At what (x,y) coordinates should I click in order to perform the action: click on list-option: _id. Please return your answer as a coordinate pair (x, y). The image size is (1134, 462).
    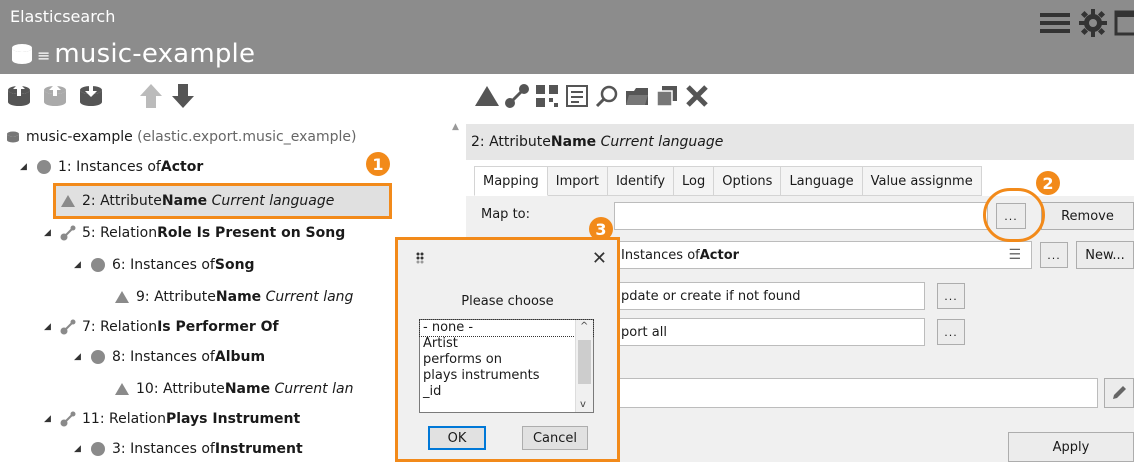
    Looking at the image, I should click on (506, 392).